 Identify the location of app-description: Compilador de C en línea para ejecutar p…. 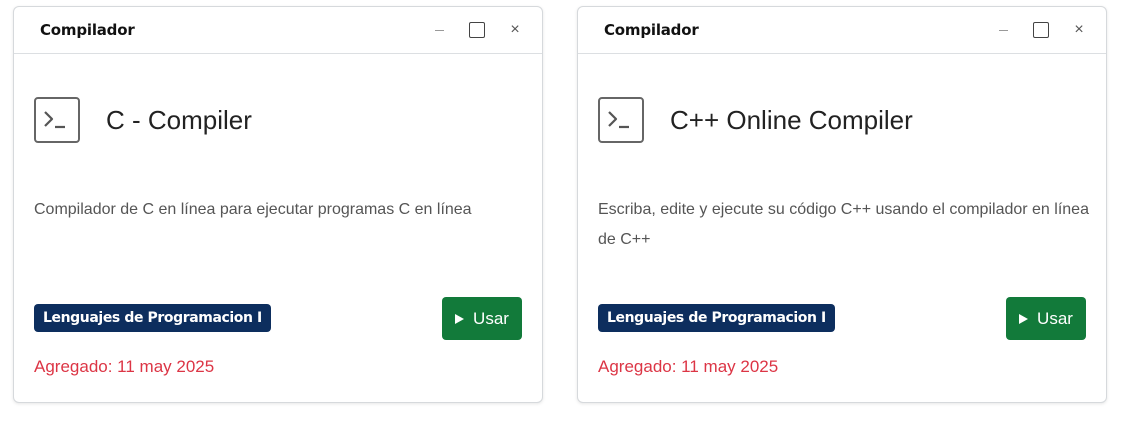
(253, 209).